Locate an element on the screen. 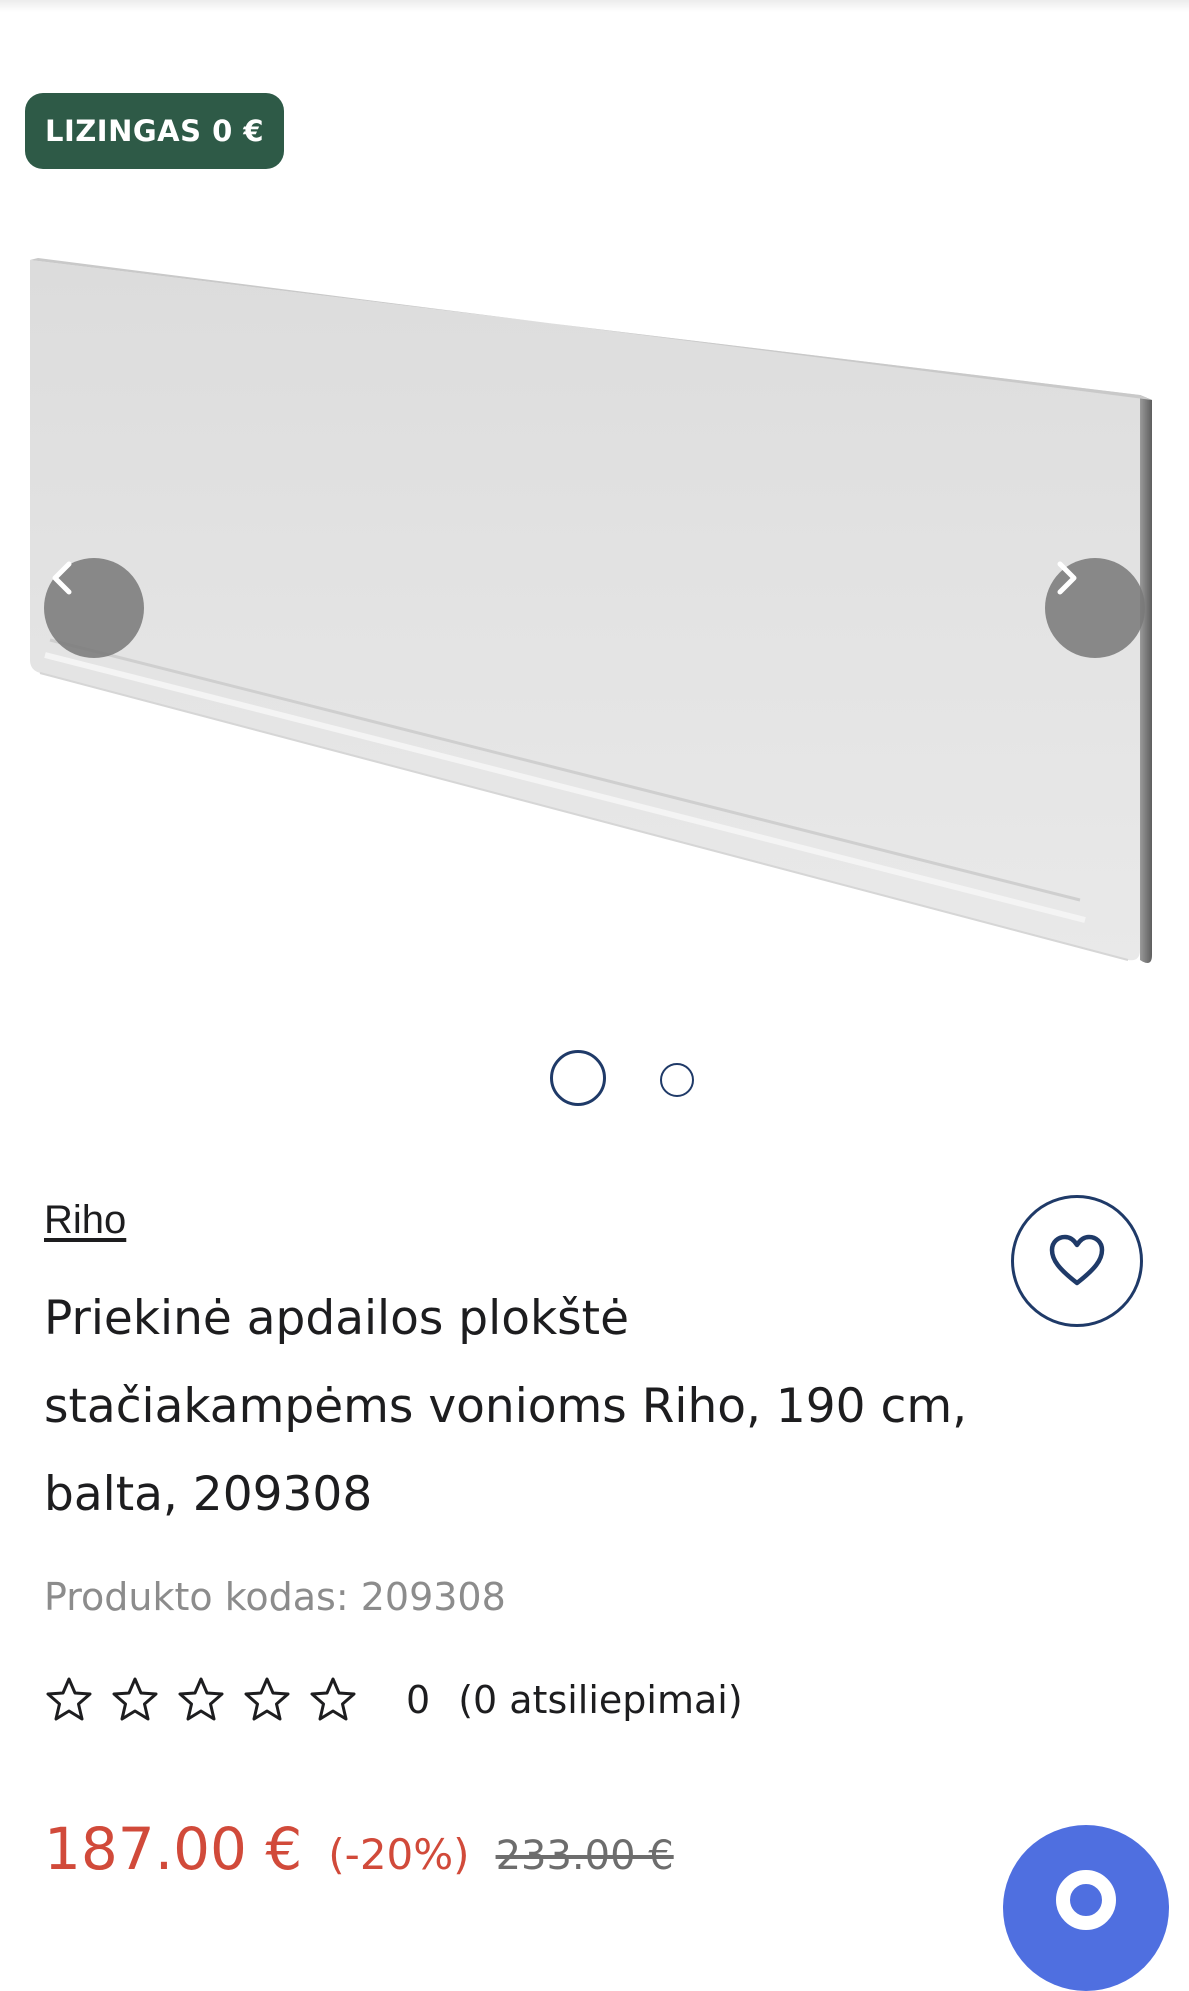  brand-link: Riho is located at coordinates (85, 1220).